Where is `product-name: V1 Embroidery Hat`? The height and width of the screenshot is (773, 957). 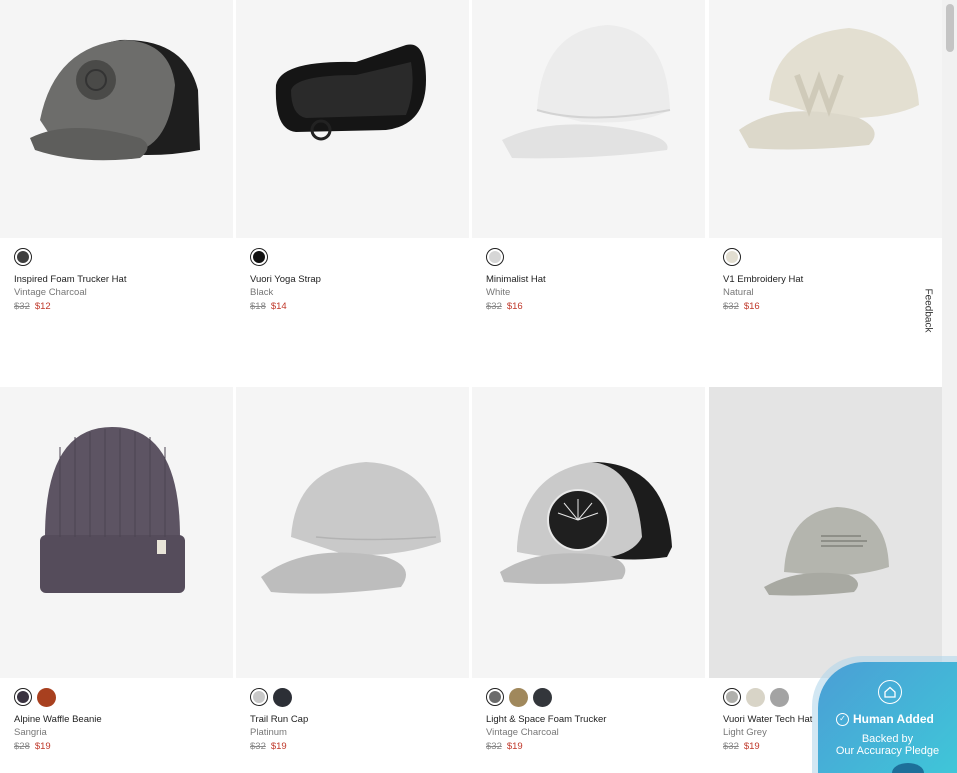
product-name: V1 Embroidery Hat is located at coordinates (763, 279).